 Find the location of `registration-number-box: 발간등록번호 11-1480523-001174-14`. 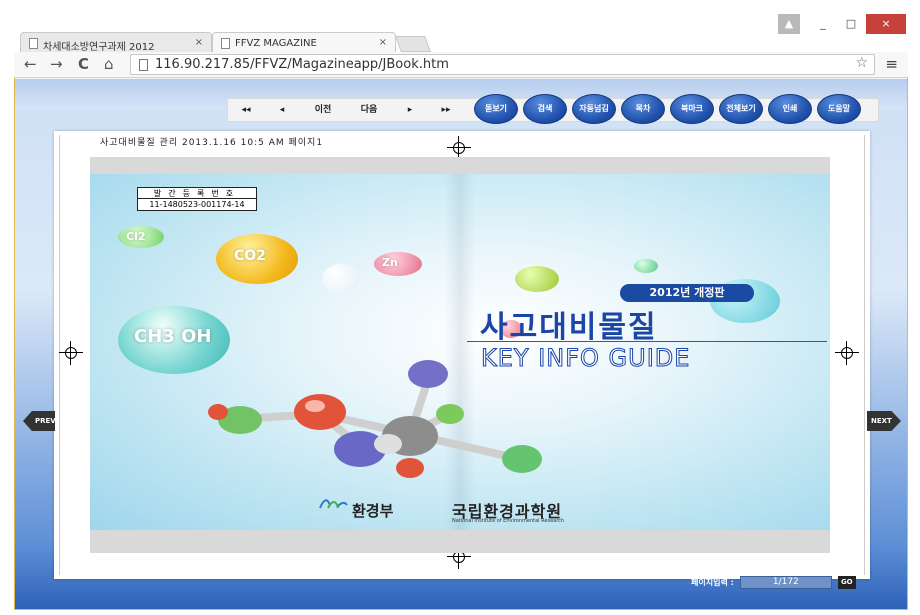

registration-number-box: 발간등록번호 11-1480523-001174-14 is located at coordinates (197, 199).